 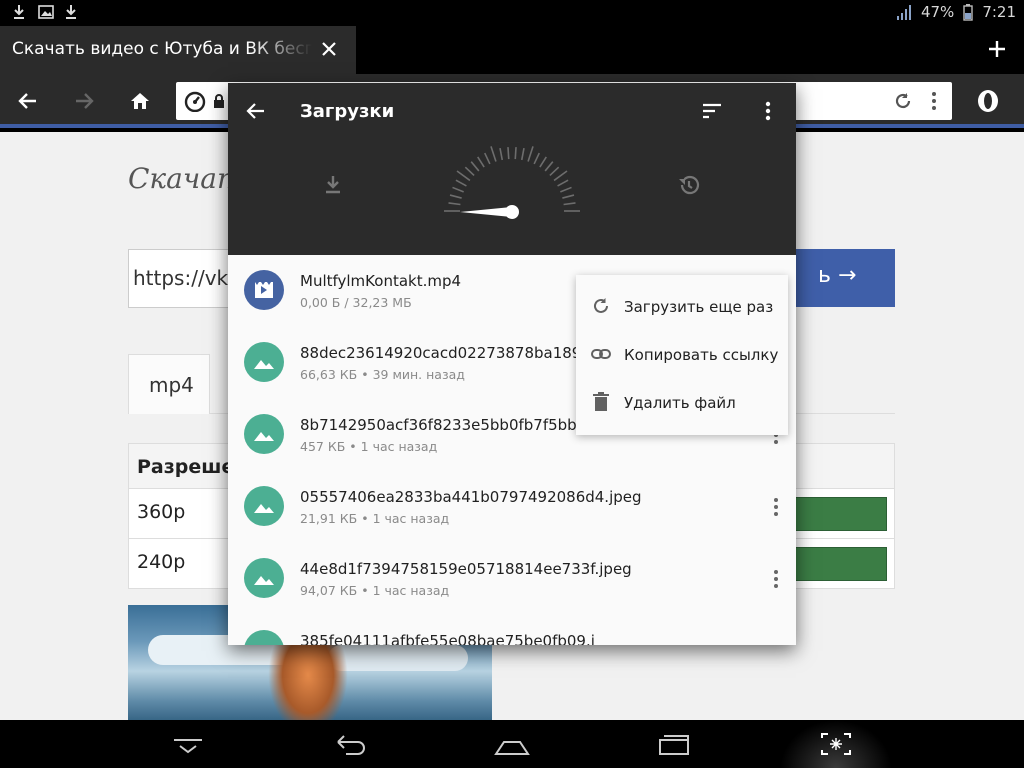 What do you see at coordinates (350, 744) in the screenshot?
I see `back-nav-icon` at bounding box center [350, 744].